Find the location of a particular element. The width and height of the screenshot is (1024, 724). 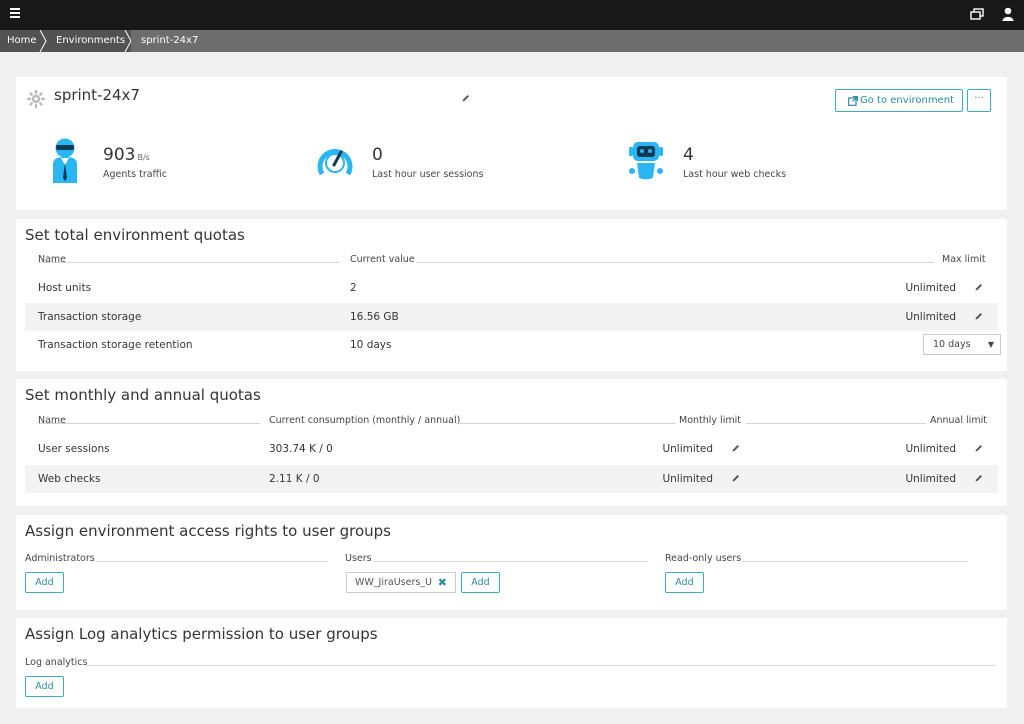

quota-value: 16.56 GB is located at coordinates (374, 317).